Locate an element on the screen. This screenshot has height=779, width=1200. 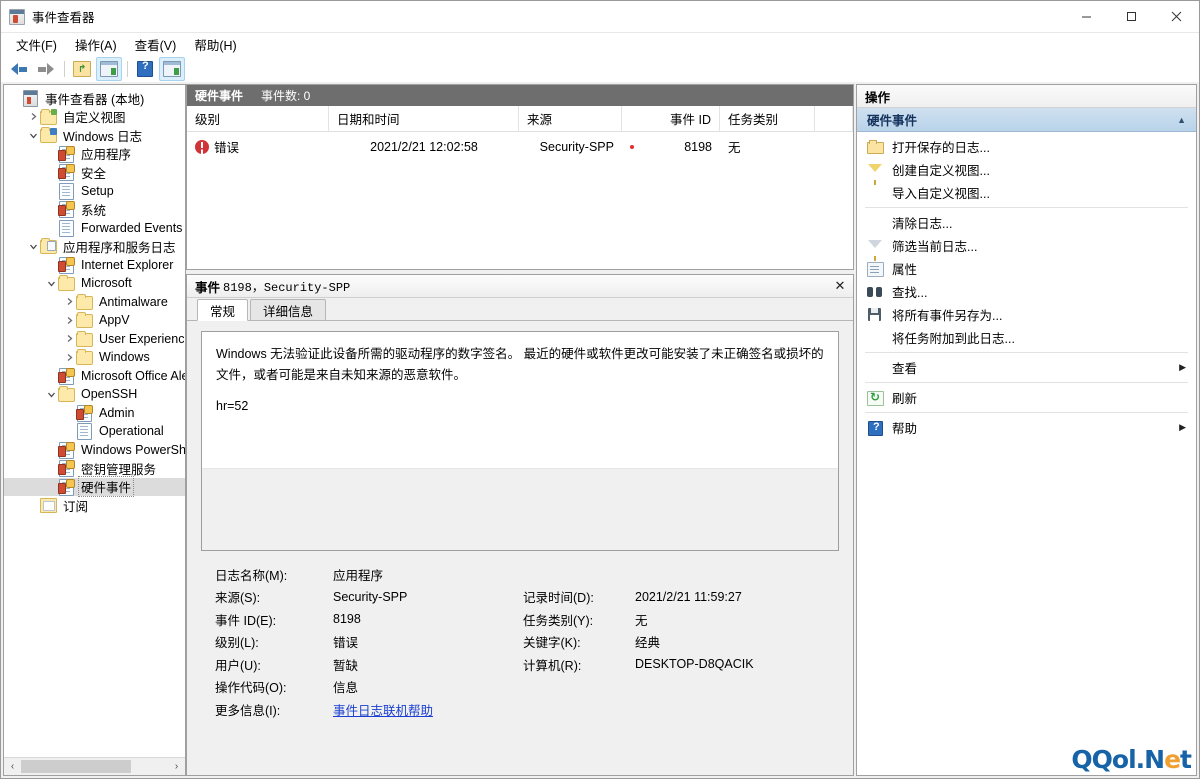
column-event-id: 事件 ID is located at coordinates (671, 118).